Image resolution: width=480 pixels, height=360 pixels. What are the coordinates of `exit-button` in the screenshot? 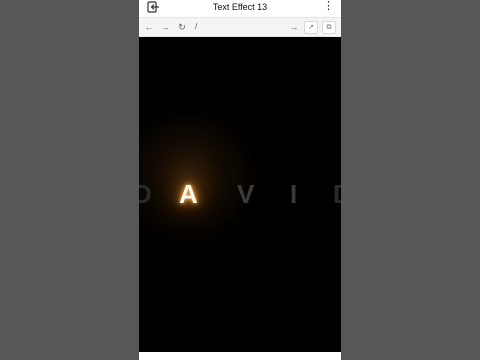 It's located at (153, 7).